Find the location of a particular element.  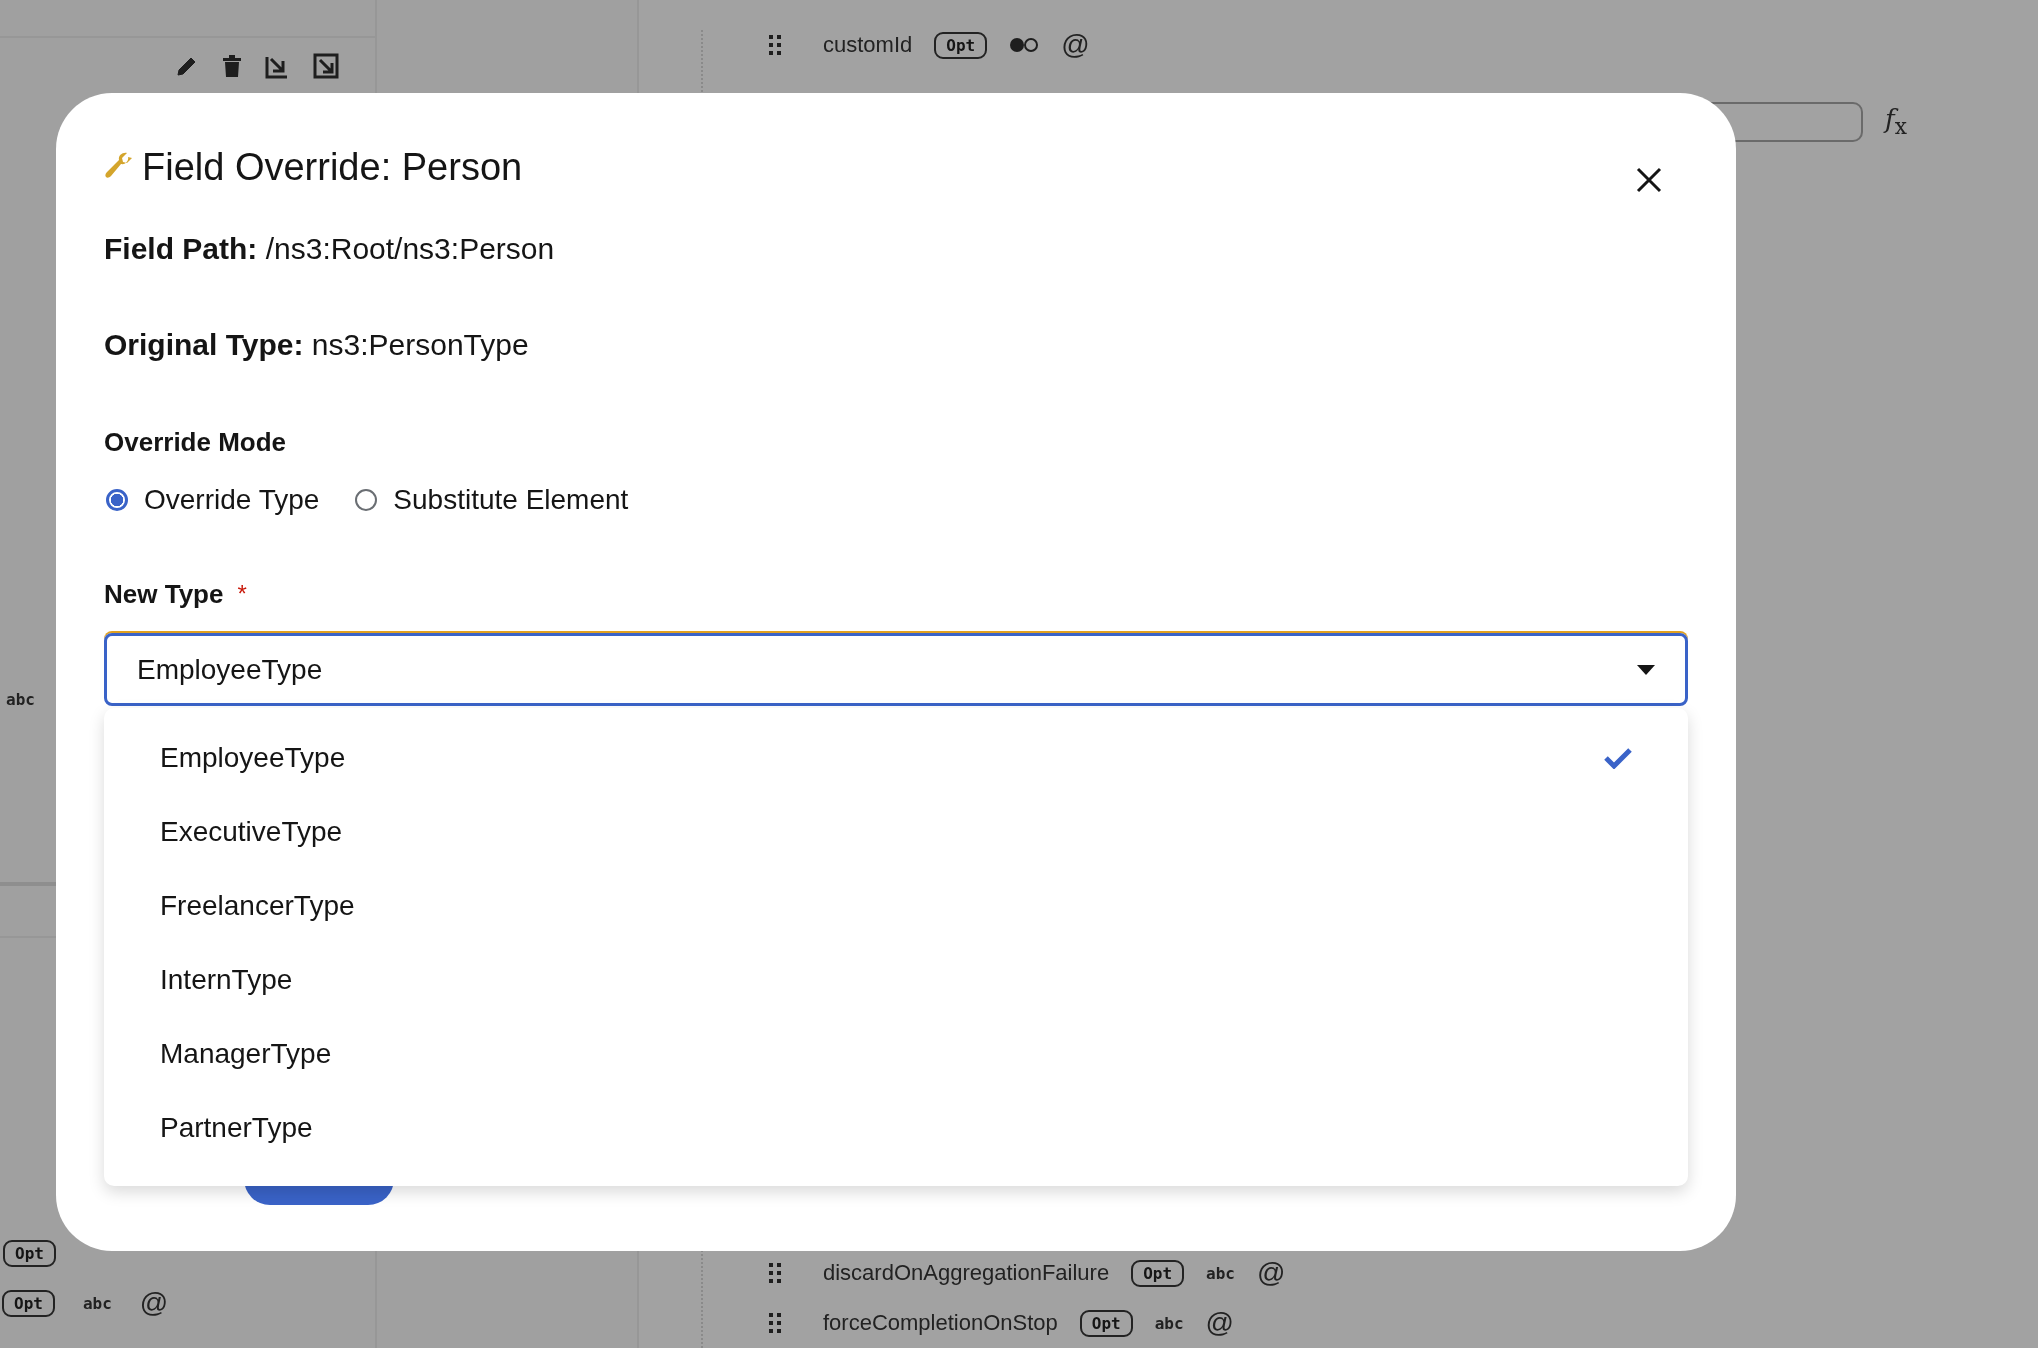

menu-item: PartnerType is located at coordinates (236, 1128).